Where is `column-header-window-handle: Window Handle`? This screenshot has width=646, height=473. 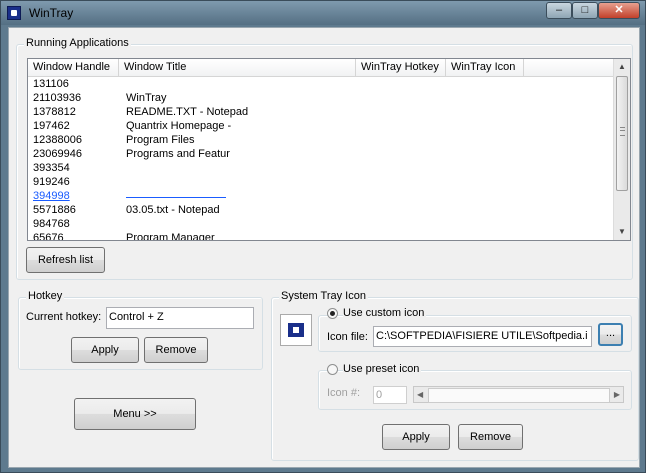 column-header-window-handle: Window Handle is located at coordinates (73, 67).